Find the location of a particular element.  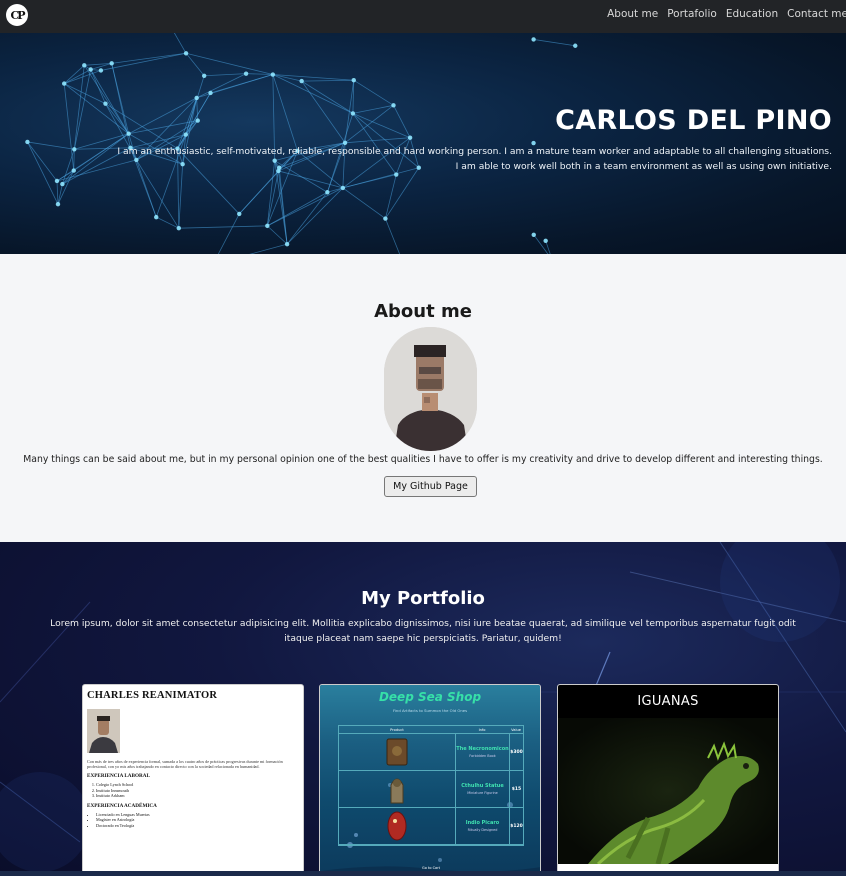

product-price: $300 is located at coordinates (516, 752).